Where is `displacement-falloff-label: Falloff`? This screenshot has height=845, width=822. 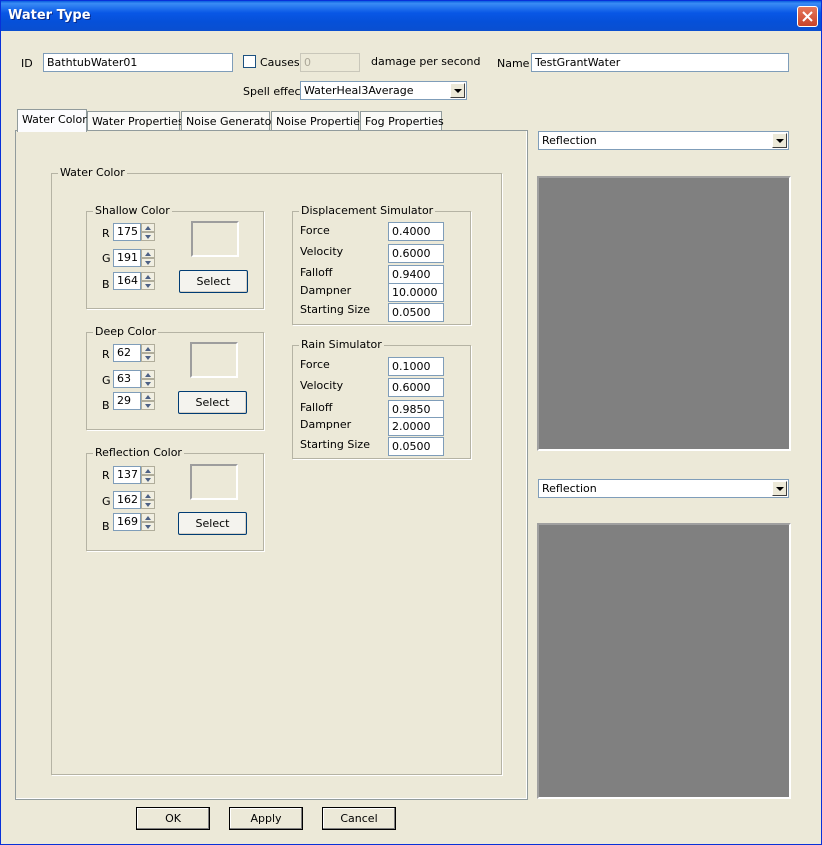 displacement-falloff-label: Falloff is located at coordinates (316, 272).